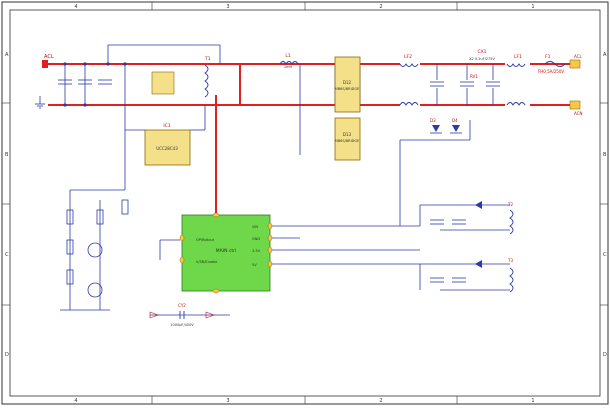 Image resolution: width=610 pixels, height=410 pixels. What do you see at coordinates (289, 61) in the screenshot?
I see `inductor-l1: L1 1mH` at bounding box center [289, 61].